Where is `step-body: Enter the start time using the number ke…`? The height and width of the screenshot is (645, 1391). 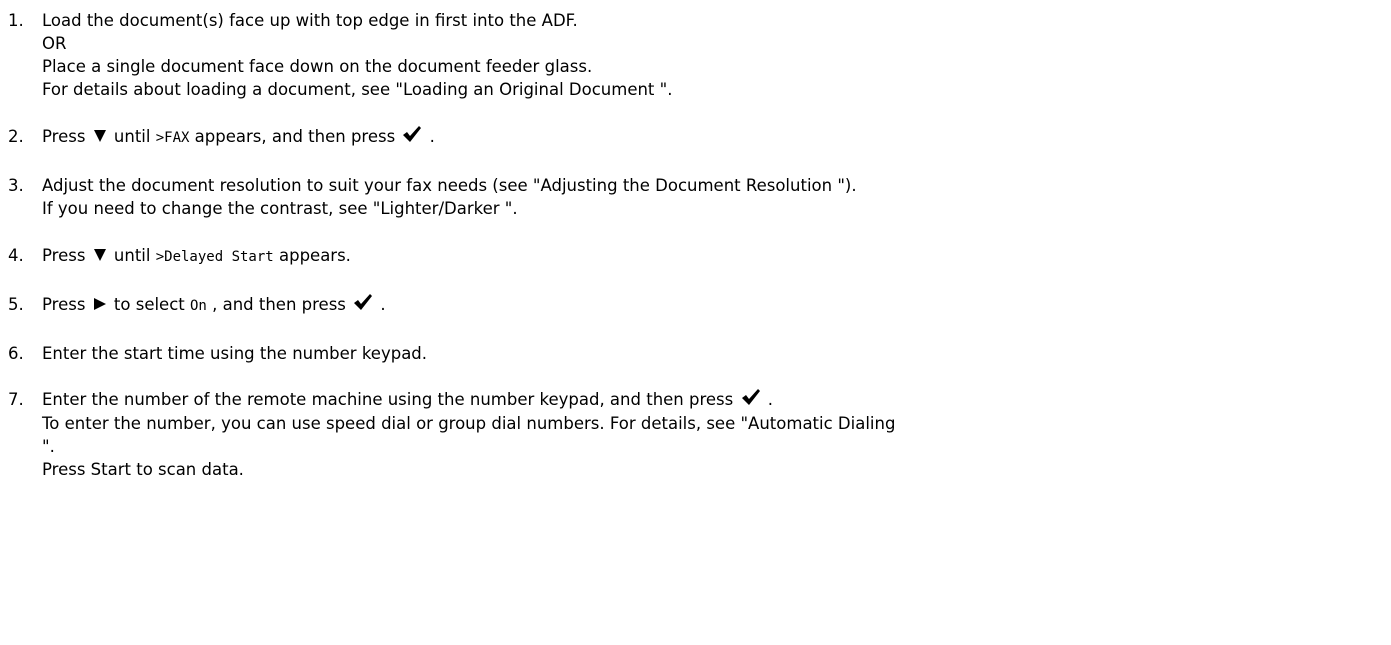 step-body: Enter the start time using the number ke… is located at coordinates (712, 353).